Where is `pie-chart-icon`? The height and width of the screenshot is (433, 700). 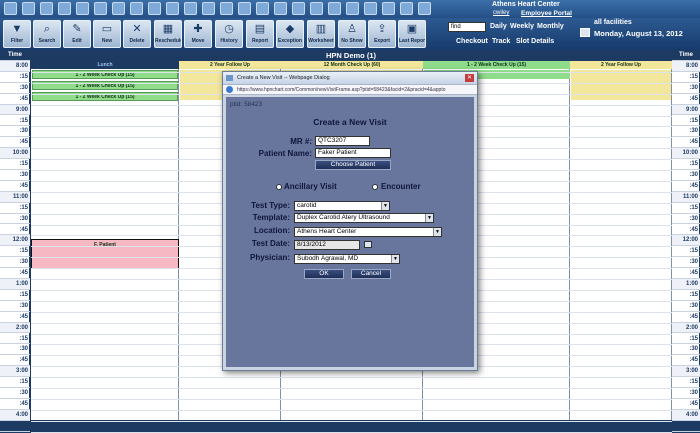
pie-chart-icon is located at coordinates (334, 8).